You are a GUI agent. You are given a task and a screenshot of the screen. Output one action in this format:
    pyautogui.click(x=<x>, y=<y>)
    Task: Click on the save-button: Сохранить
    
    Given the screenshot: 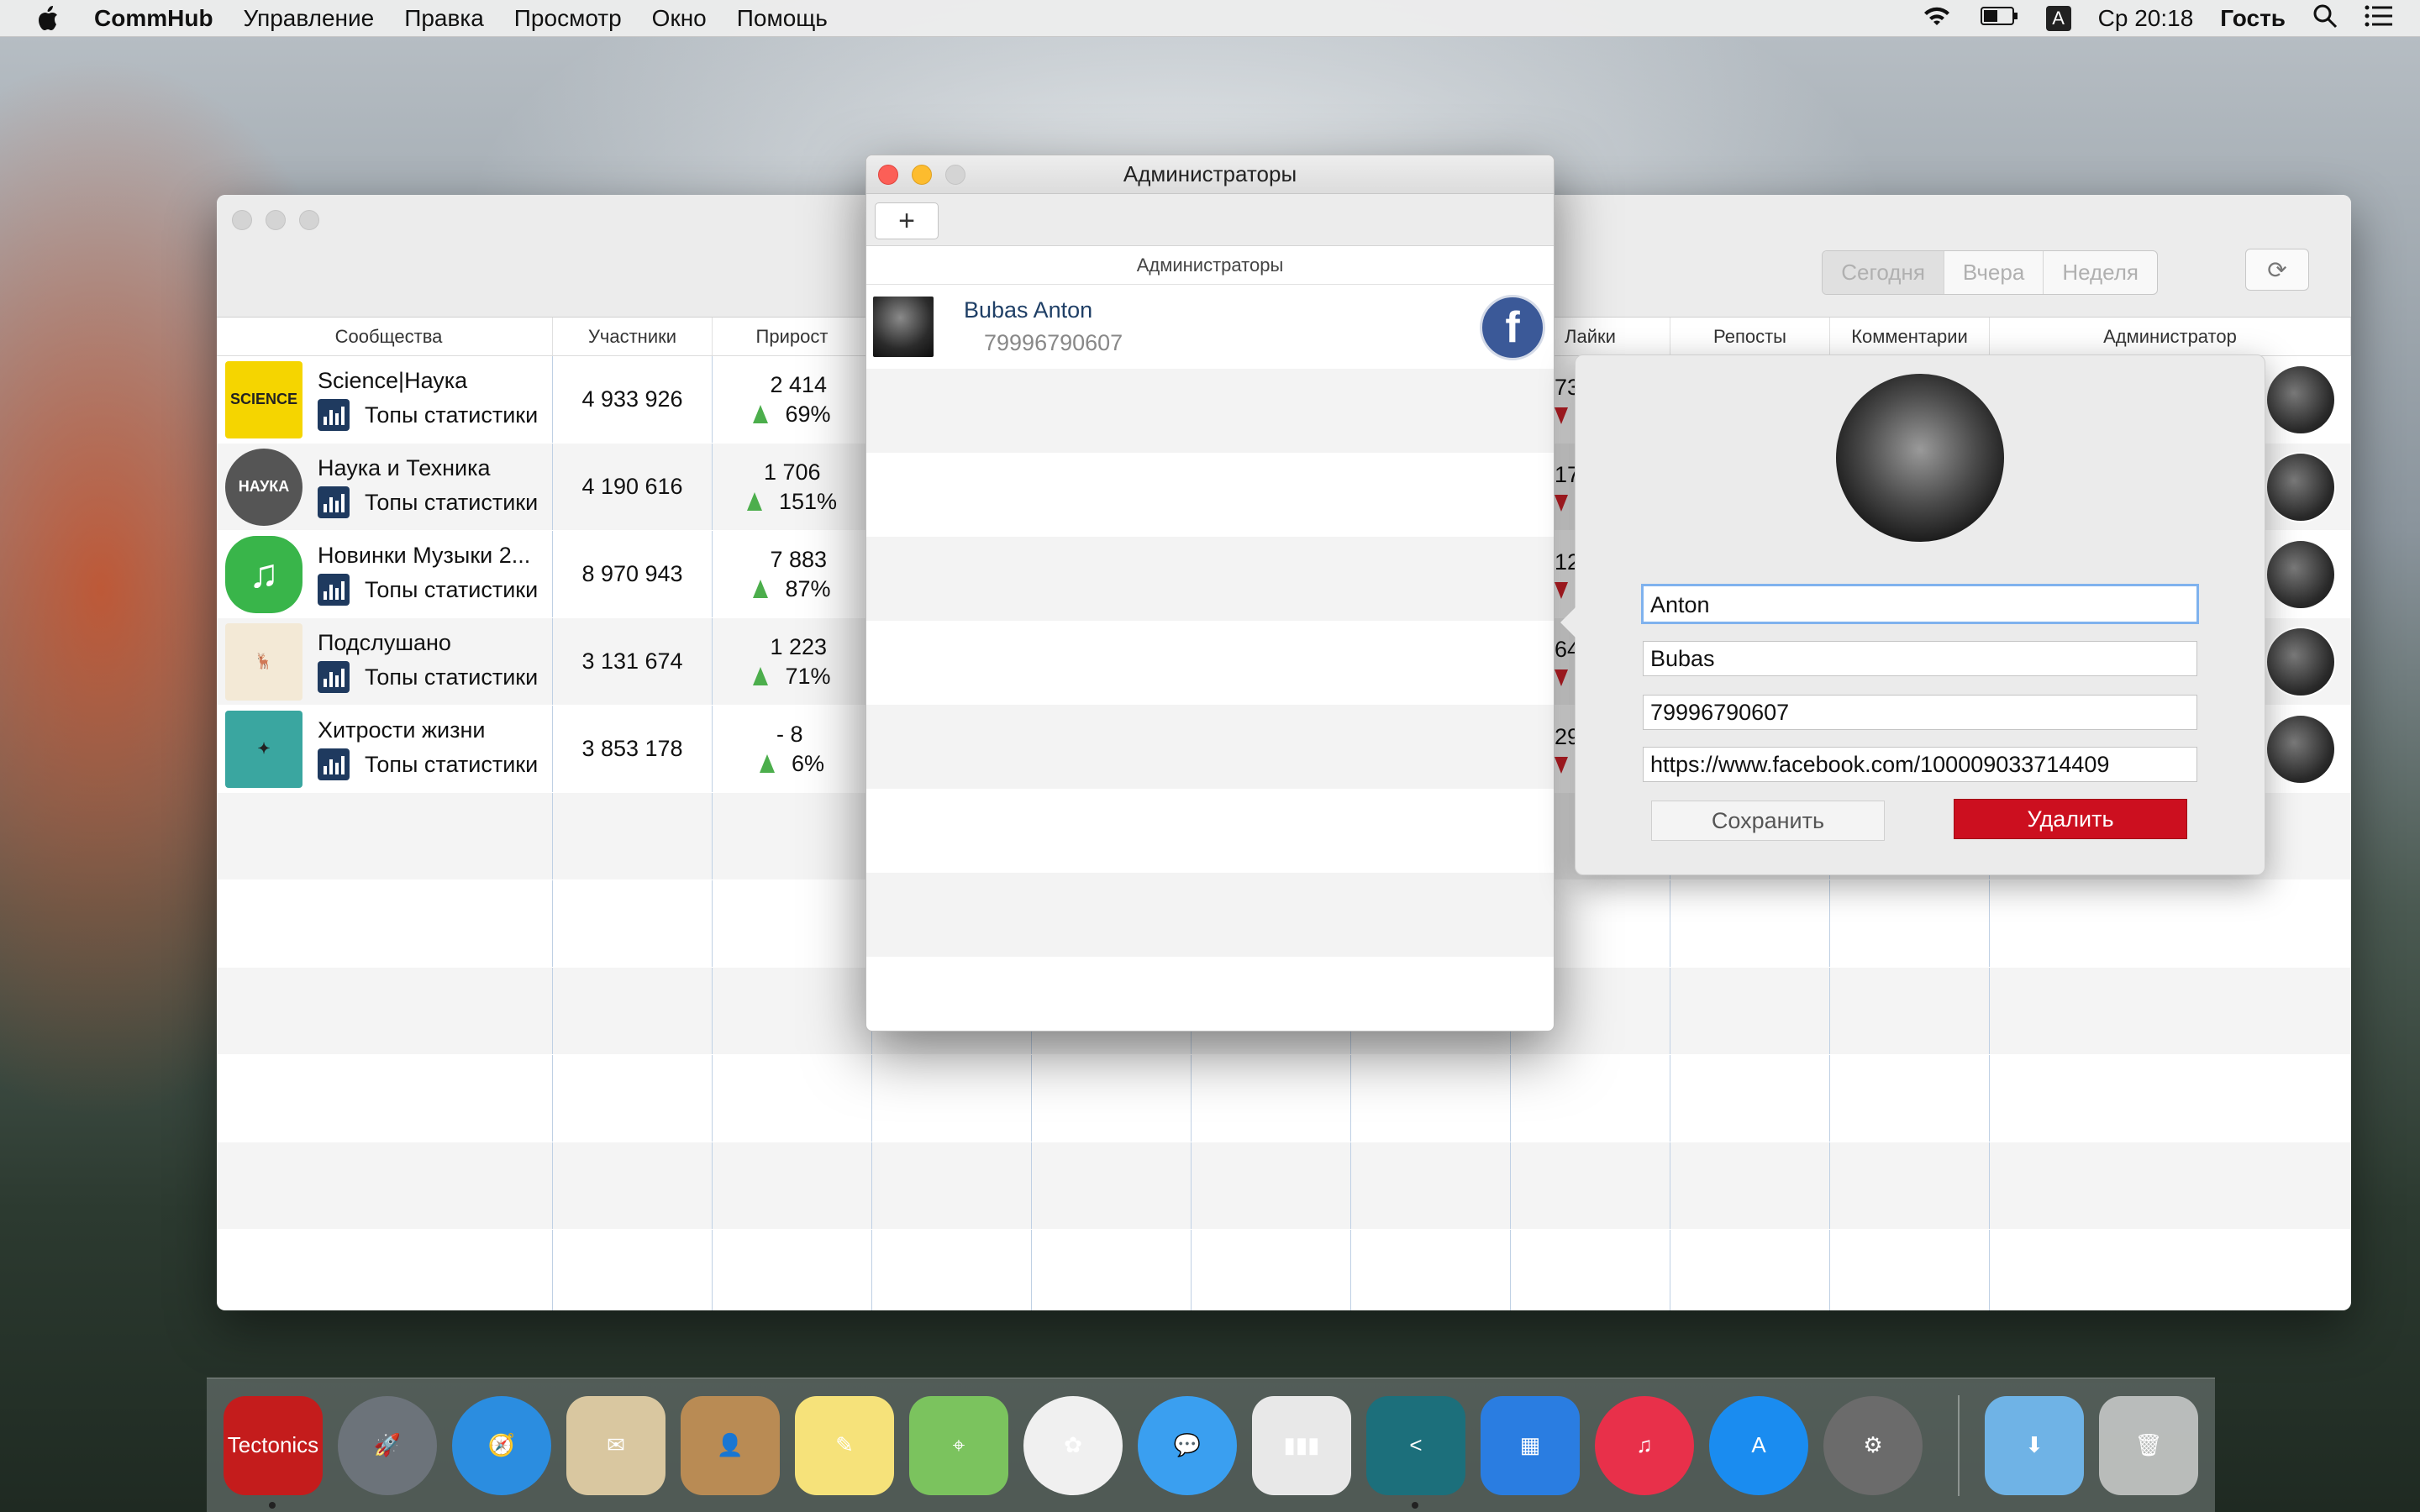 What is the action you would take?
    pyautogui.click(x=1768, y=821)
    